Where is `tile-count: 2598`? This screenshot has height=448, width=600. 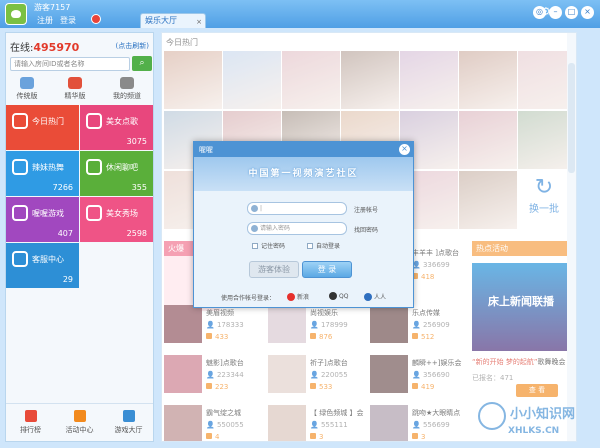
tile-count: 2598 is located at coordinates (136, 233).